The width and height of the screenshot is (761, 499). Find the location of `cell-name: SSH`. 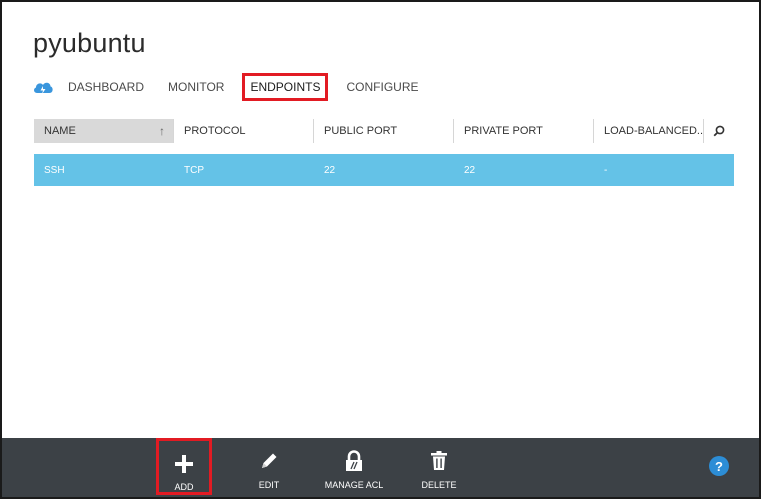

cell-name: SSH is located at coordinates (54, 170).